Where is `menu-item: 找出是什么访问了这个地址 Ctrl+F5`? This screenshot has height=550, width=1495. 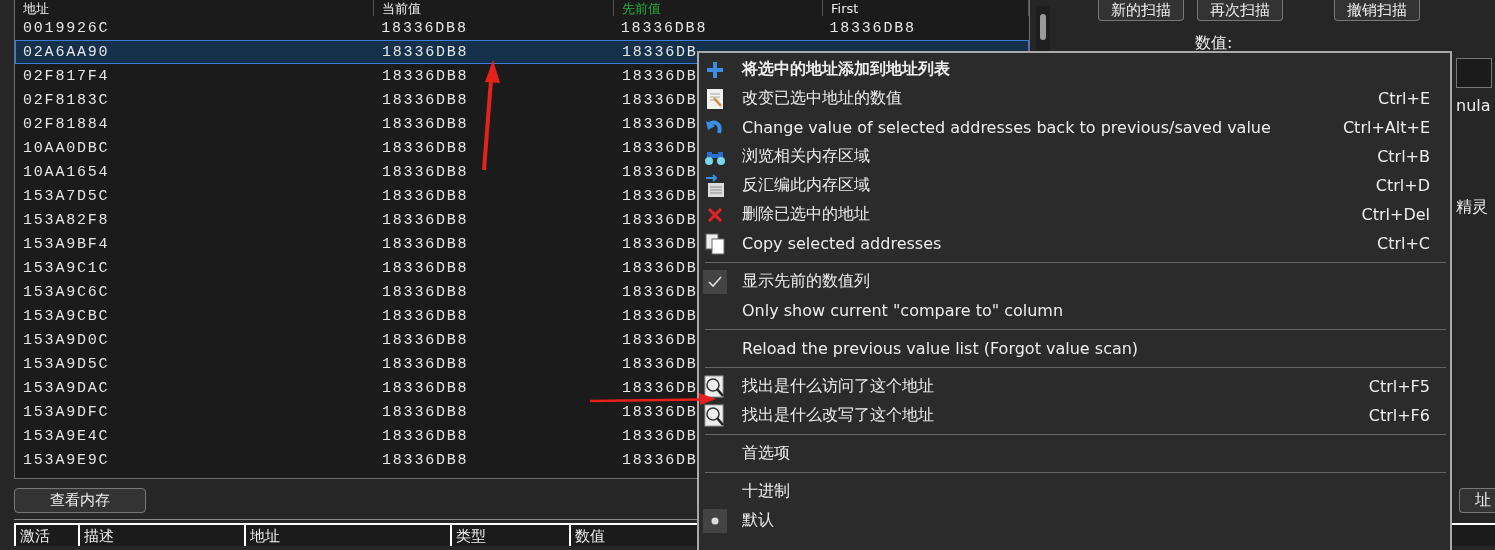 menu-item: 找出是什么访问了这个地址 Ctrl+F5 is located at coordinates (1074, 386).